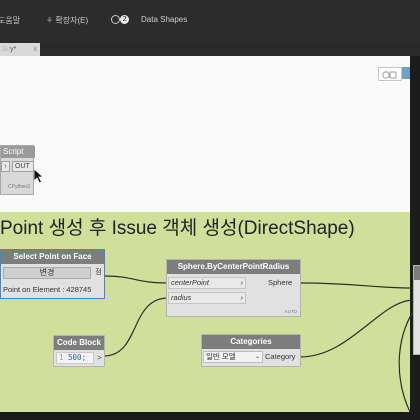 This screenshot has height=420, width=420. What do you see at coordinates (221, 356) in the screenshot?
I see `category-selected: 일반 모델` at bounding box center [221, 356].